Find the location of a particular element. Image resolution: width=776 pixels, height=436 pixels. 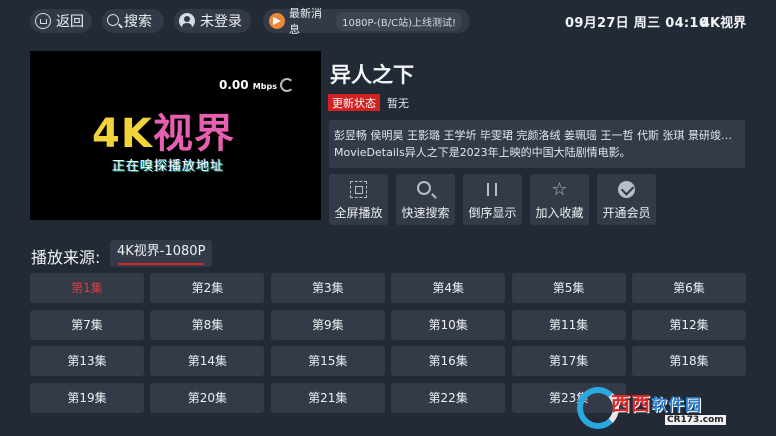

episode-button: 第16集 is located at coordinates (448, 361).